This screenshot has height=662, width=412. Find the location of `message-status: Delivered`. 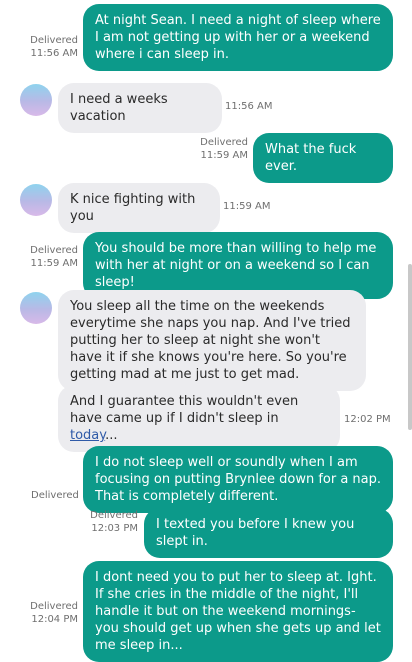

message-status: Delivered is located at coordinates (55, 495).